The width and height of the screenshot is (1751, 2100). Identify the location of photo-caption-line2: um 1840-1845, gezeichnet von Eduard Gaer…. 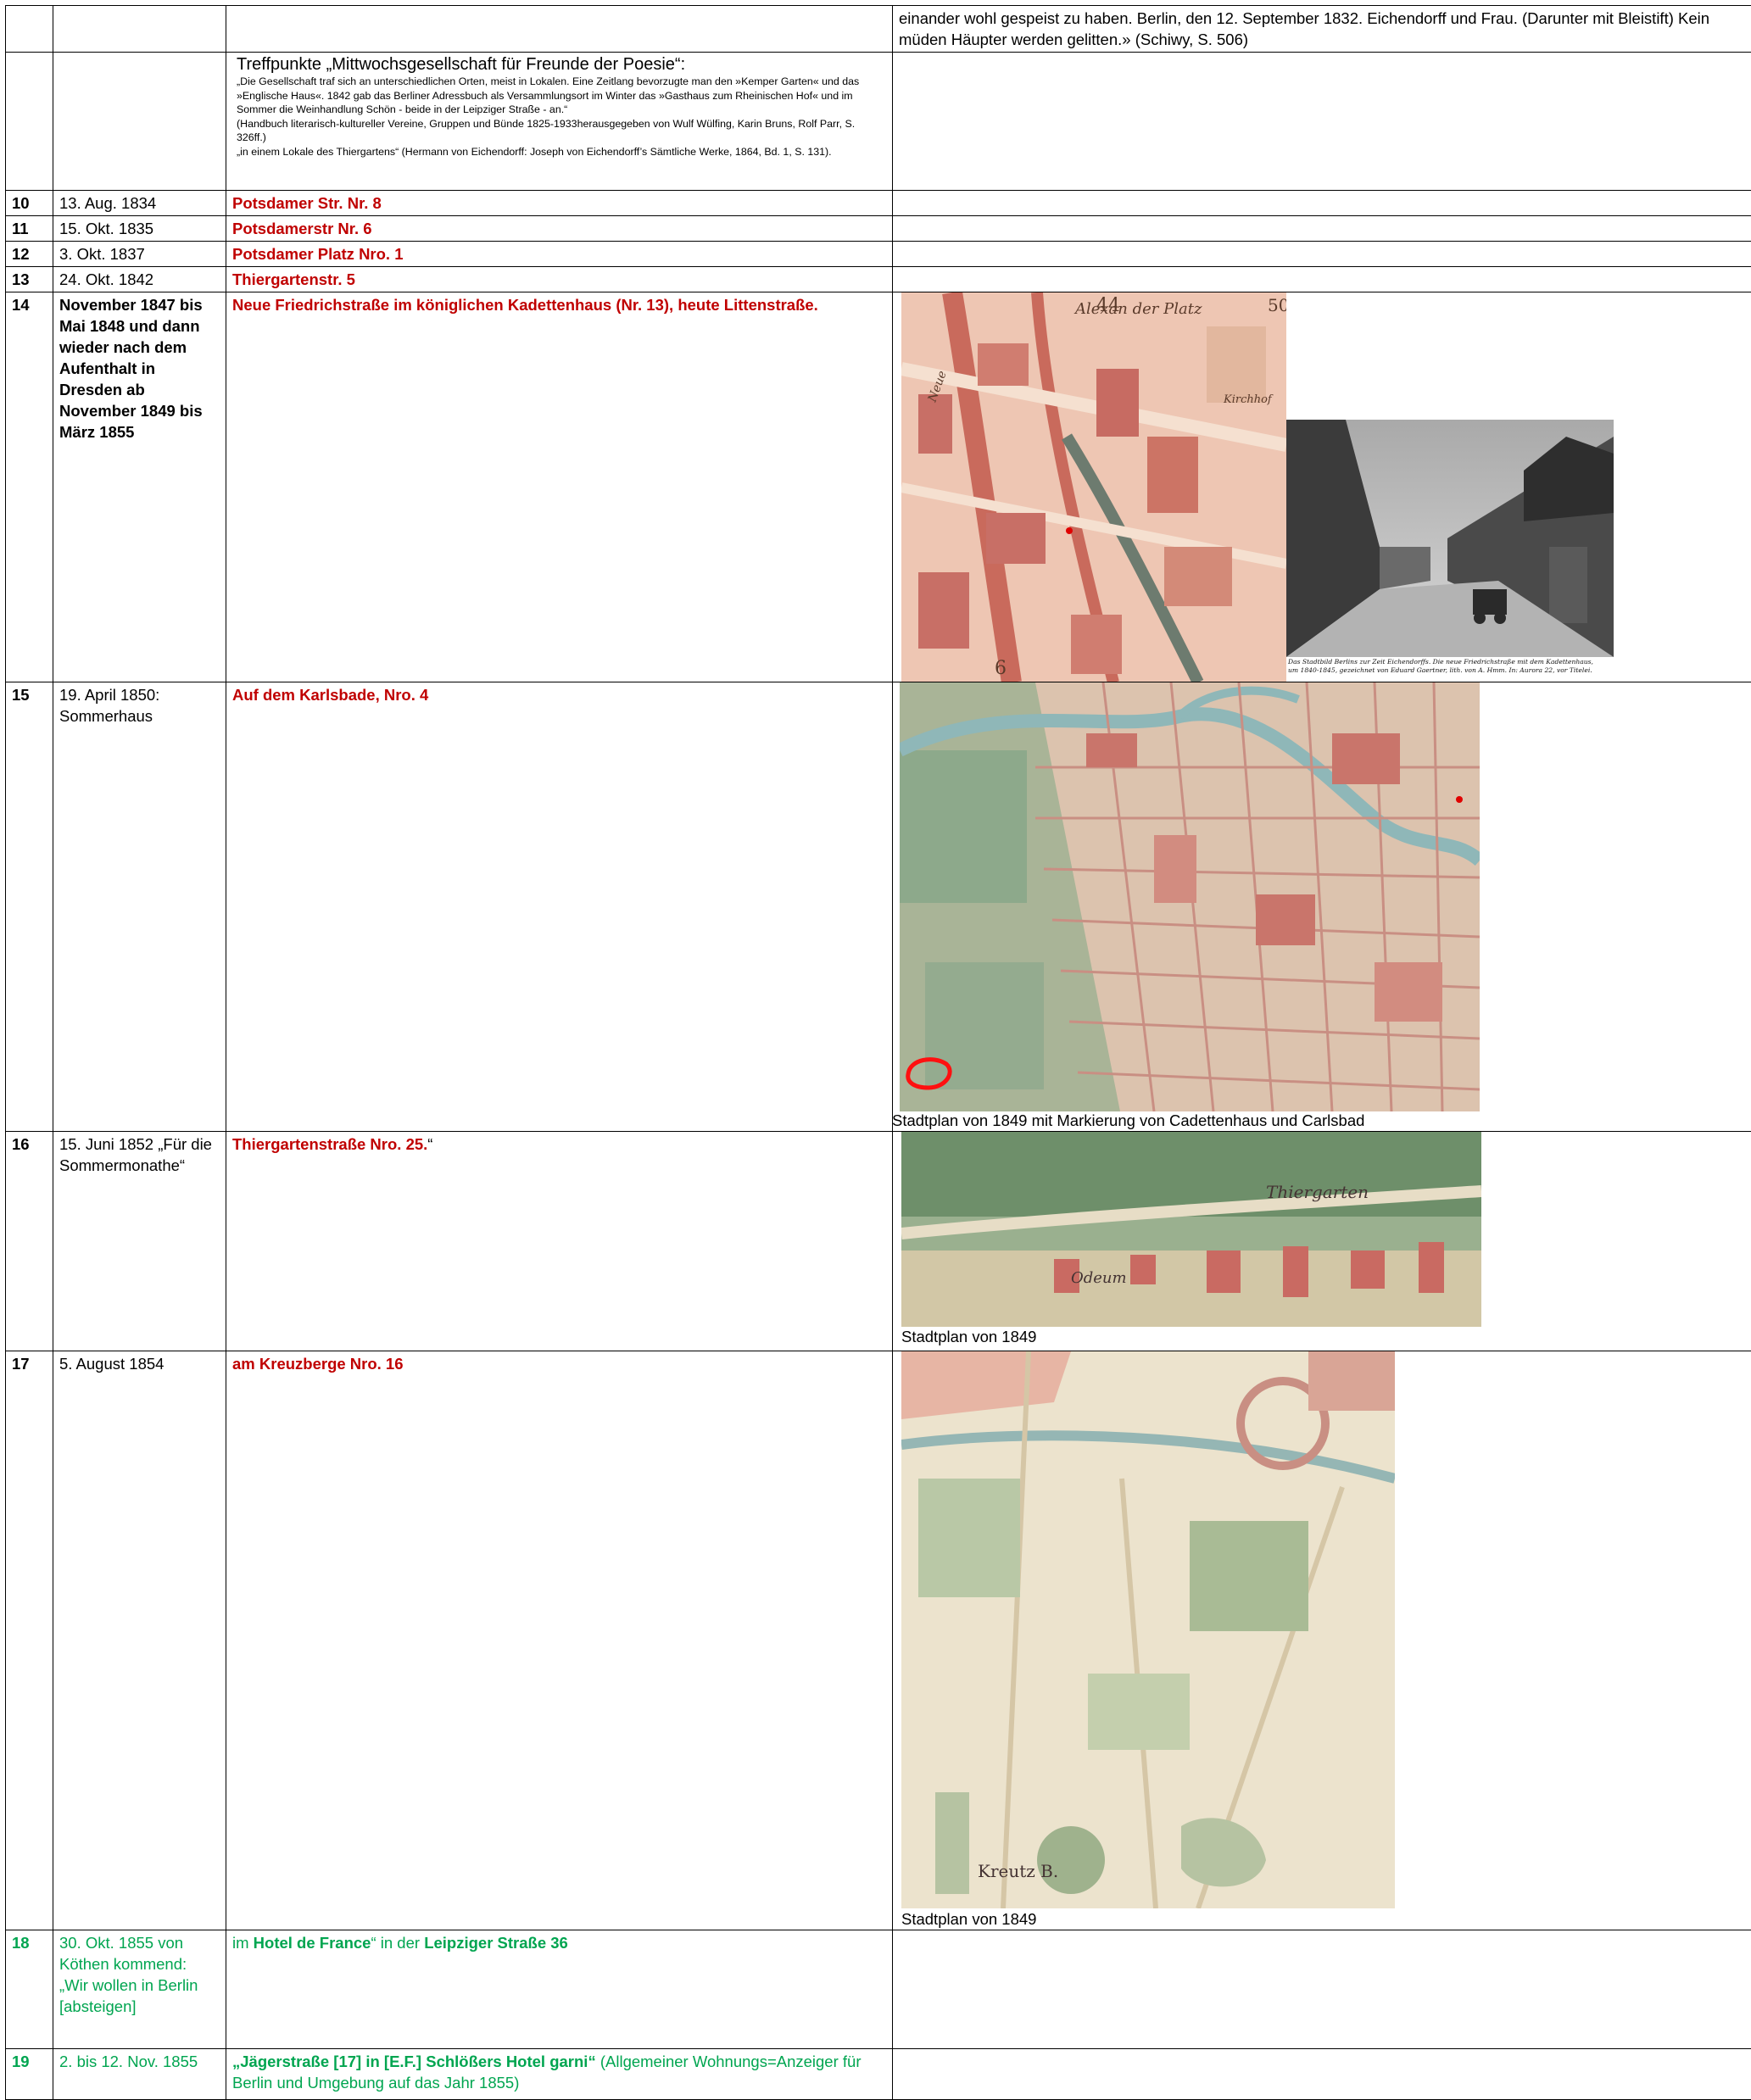
(1451, 670).